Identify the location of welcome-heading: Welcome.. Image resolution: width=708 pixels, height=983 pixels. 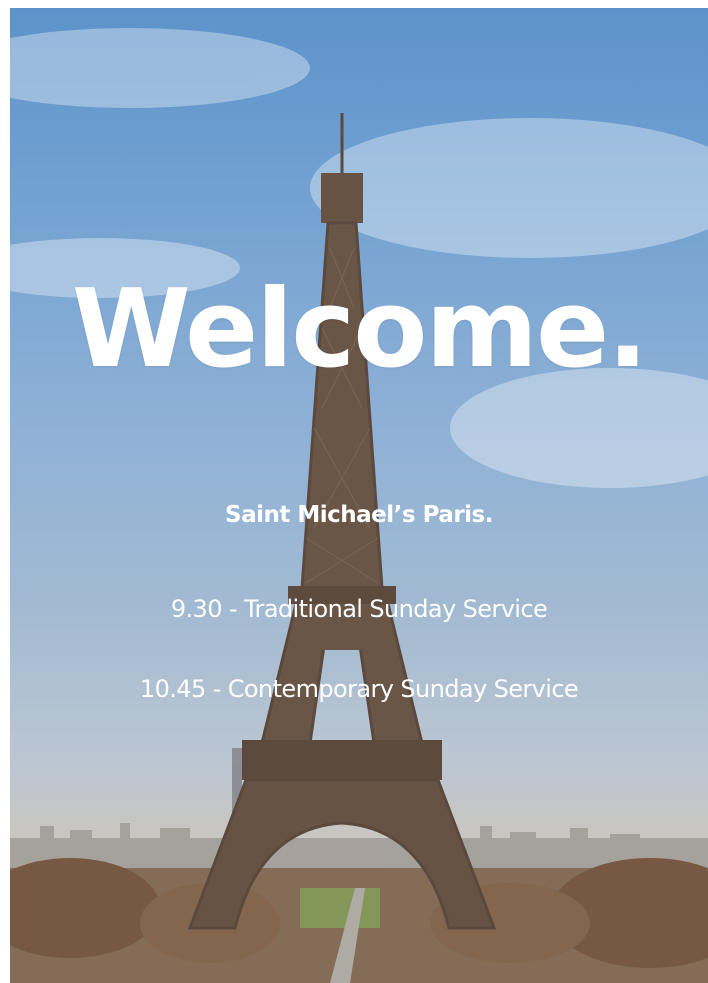
(360, 329).